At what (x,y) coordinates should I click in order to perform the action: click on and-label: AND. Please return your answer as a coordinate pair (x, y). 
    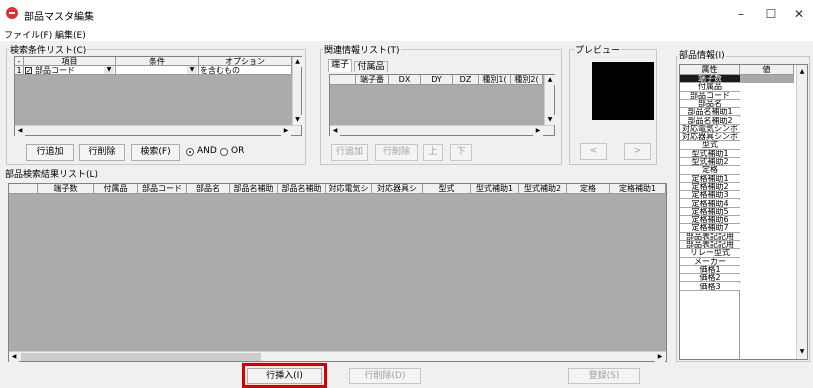
    Looking at the image, I should click on (207, 151).